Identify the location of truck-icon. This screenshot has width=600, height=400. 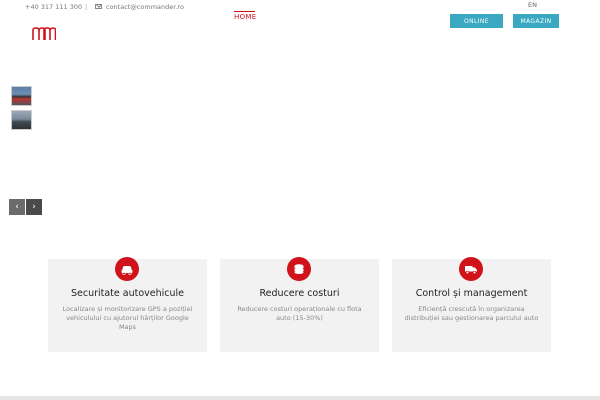
(471, 269).